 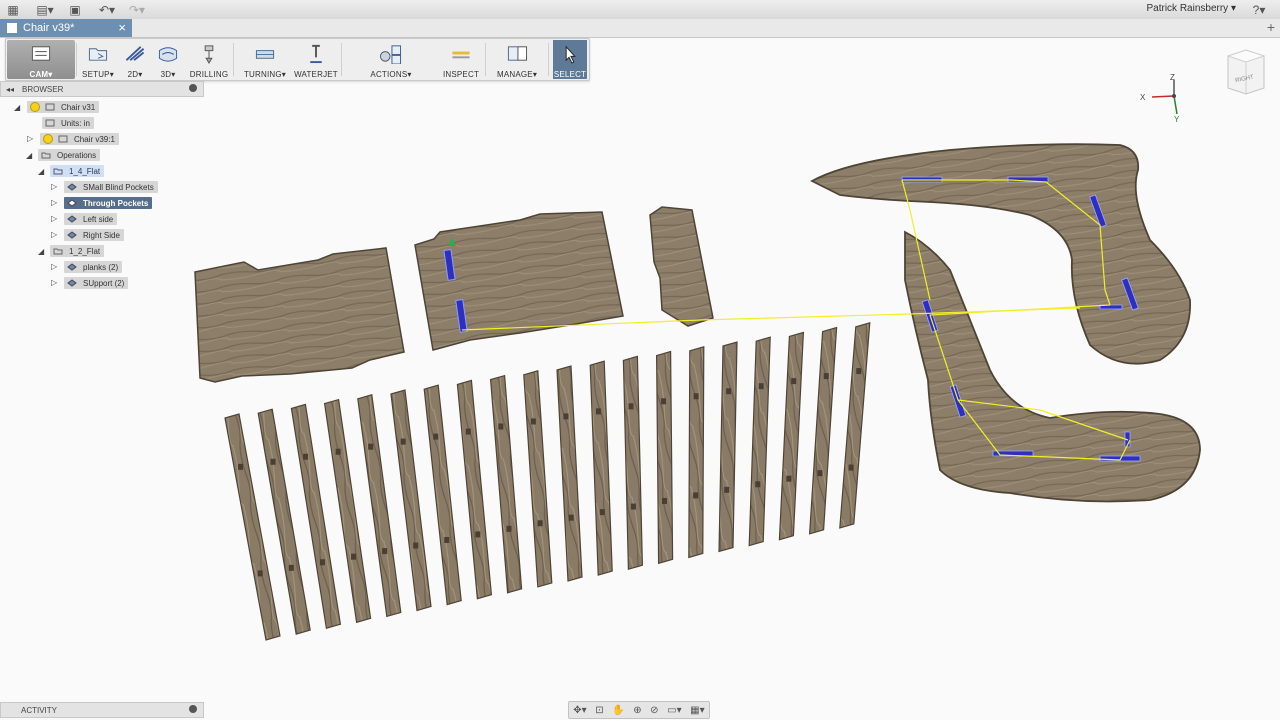 I want to click on document-tab: Chair v39* ×, so click(x=66, y=28).